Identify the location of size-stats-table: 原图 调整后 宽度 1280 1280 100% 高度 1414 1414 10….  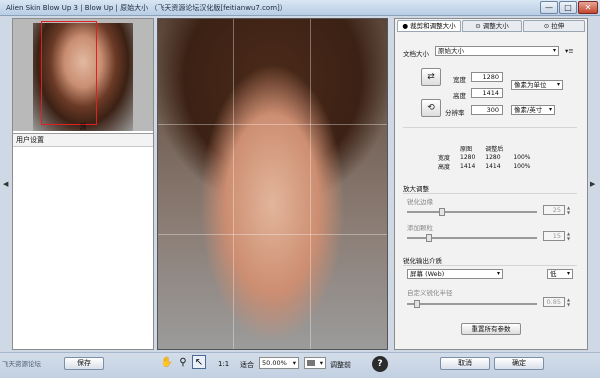
(484, 157).